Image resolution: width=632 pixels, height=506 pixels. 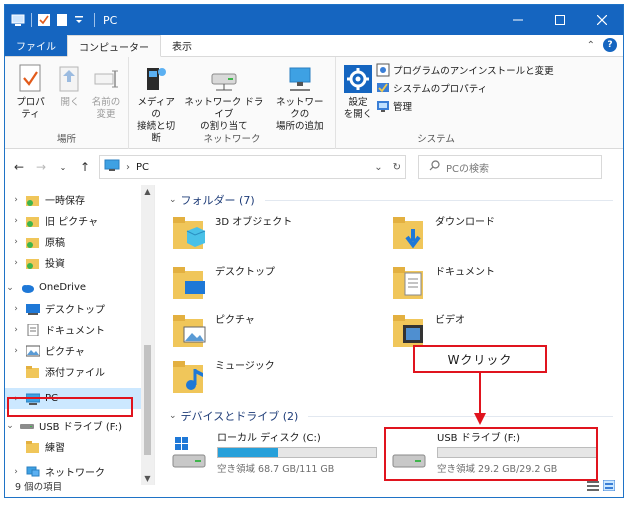 I want to click on drive-free-space: 空き領域 68.7 GB/111 GB, so click(x=276, y=469).